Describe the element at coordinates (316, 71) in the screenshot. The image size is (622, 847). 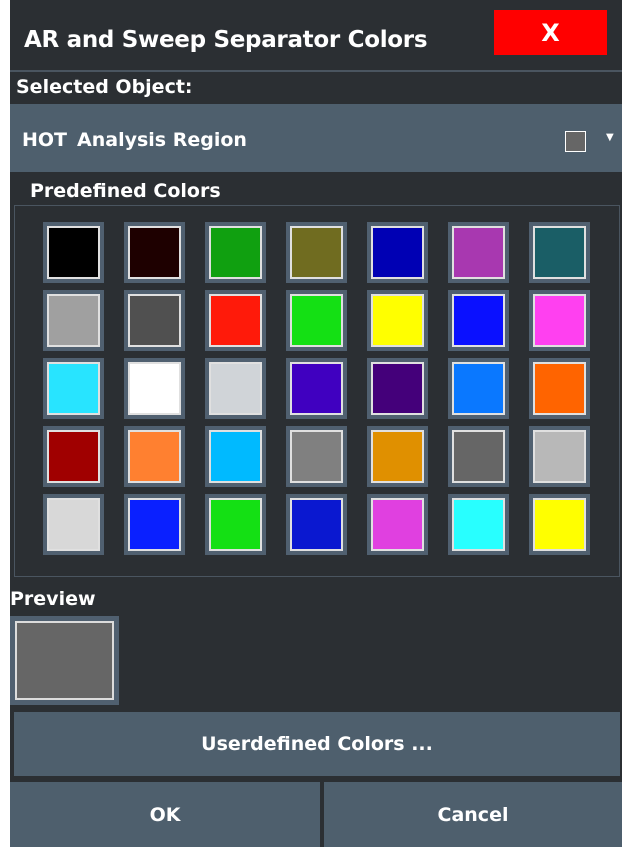
I see `title-divider` at that location.